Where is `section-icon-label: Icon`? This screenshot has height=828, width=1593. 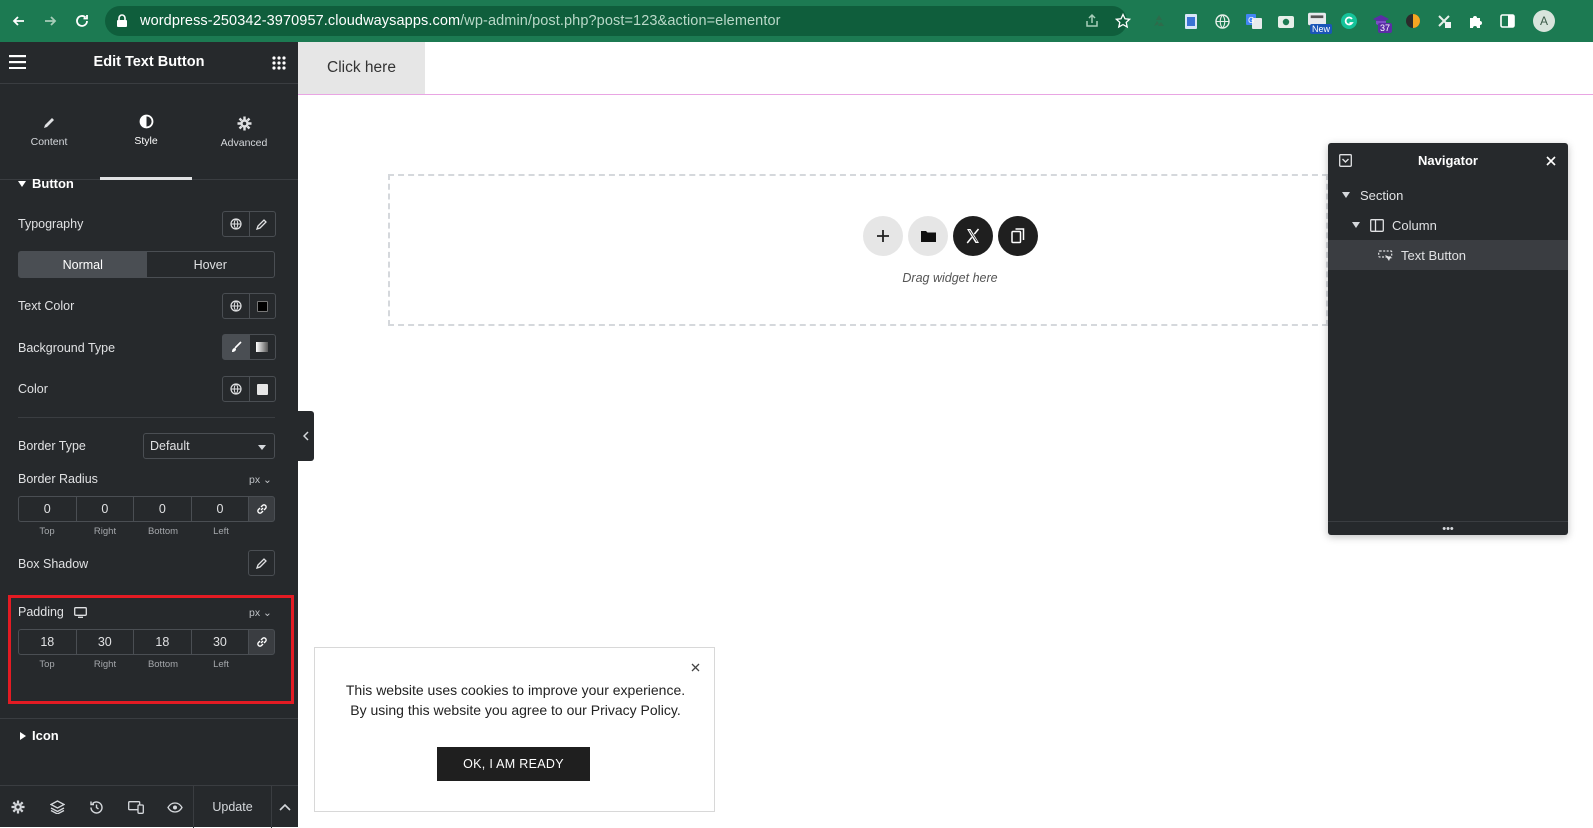 section-icon-label: Icon is located at coordinates (45, 735).